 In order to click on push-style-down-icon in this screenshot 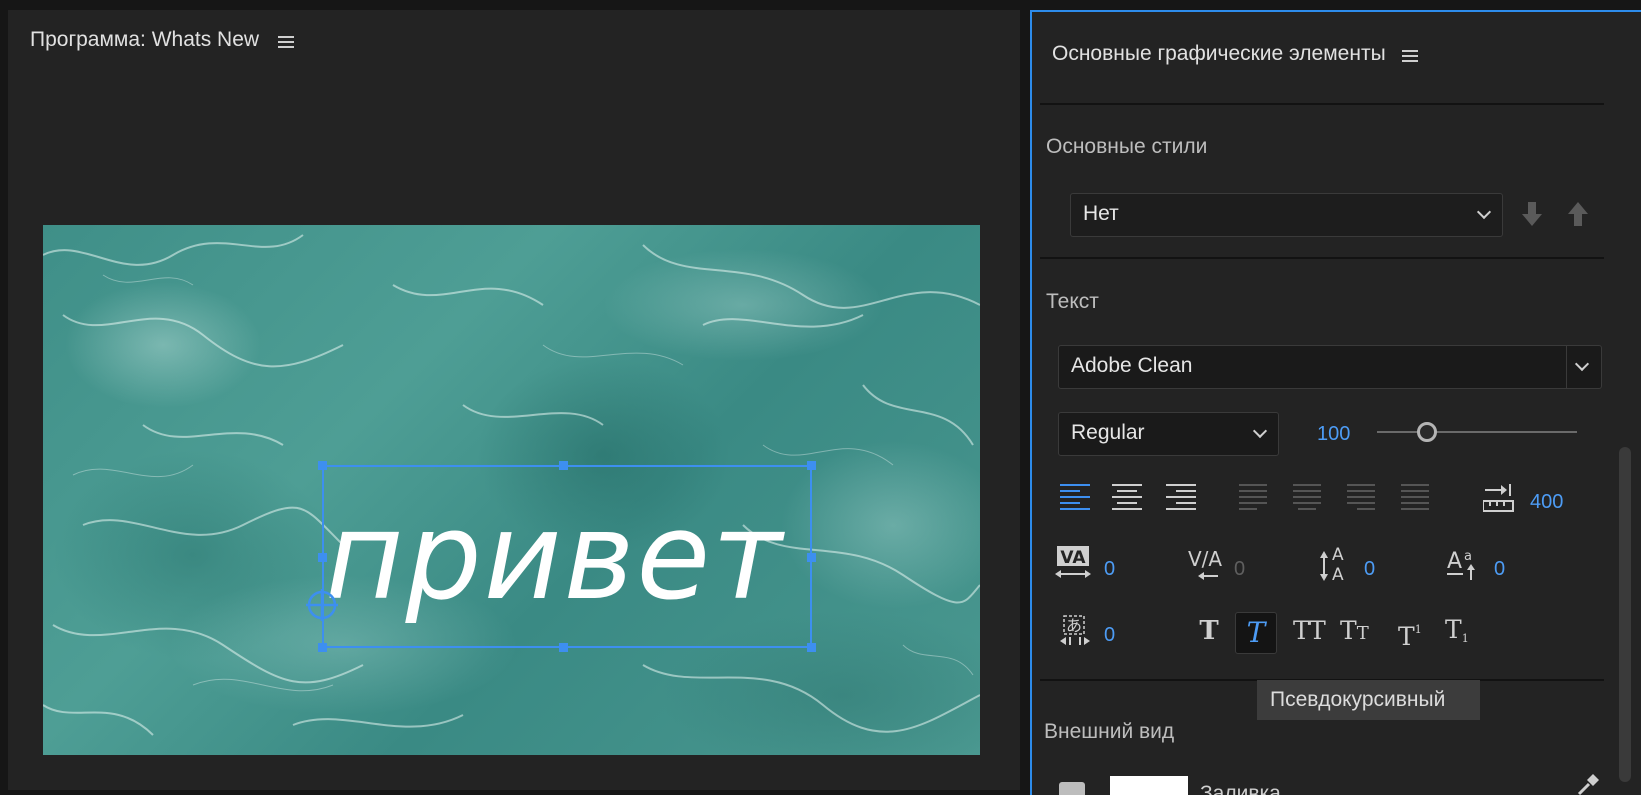, I will do `click(1532, 214)`.